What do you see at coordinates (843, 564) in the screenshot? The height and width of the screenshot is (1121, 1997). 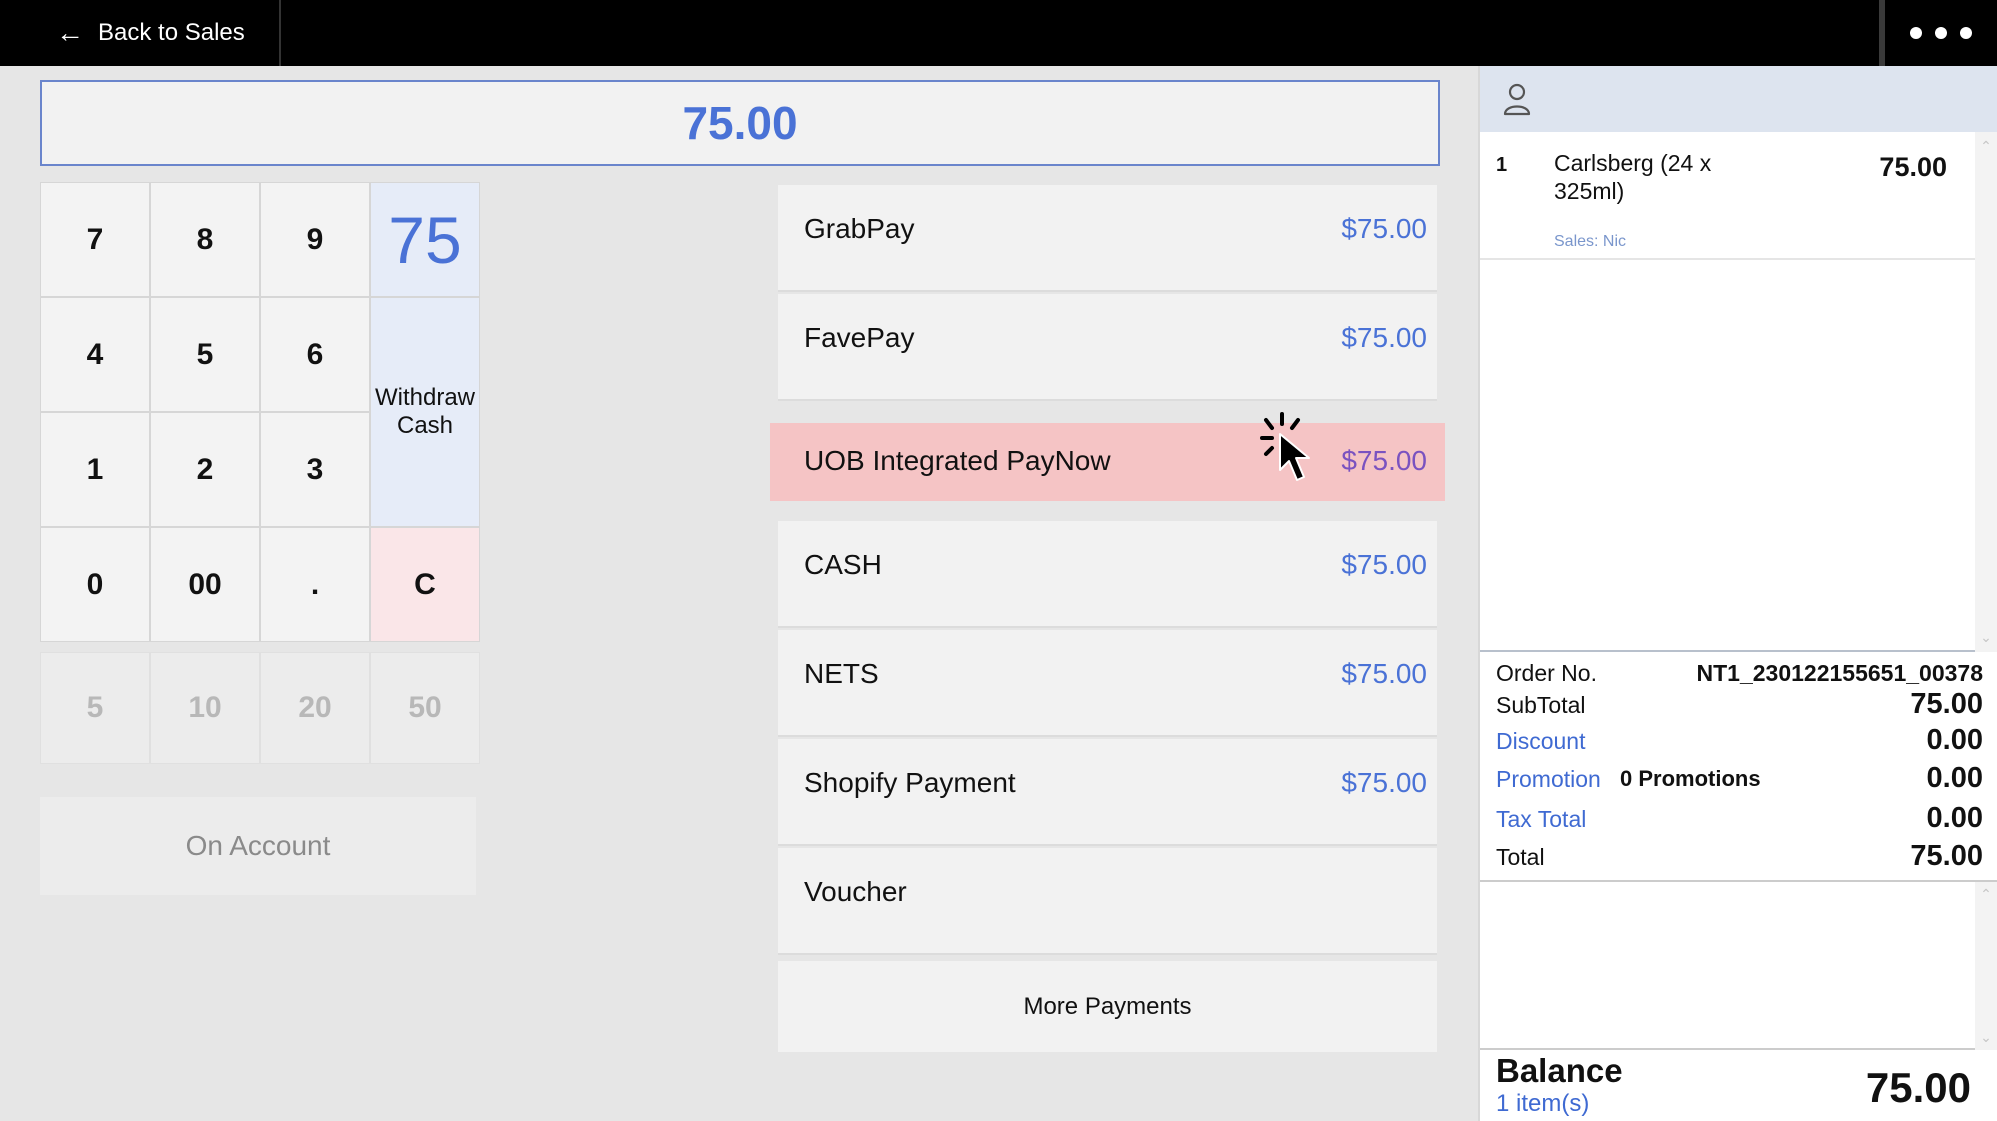 I see `payment-name: CASH` at bounding box center [843, 564].